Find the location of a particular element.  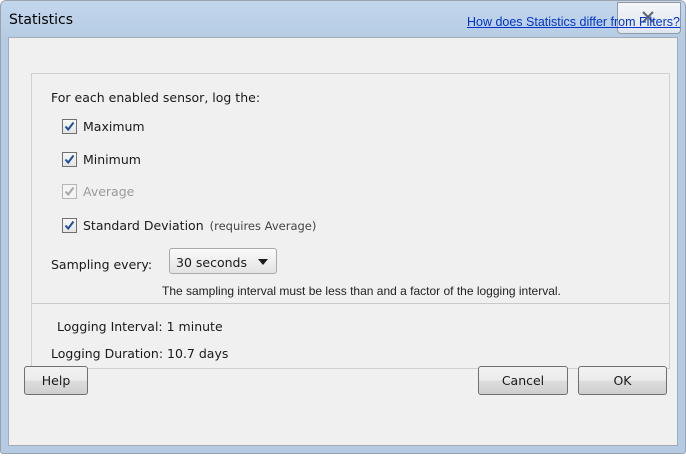

minimum-checkbox is located at coordinates (69, 159).